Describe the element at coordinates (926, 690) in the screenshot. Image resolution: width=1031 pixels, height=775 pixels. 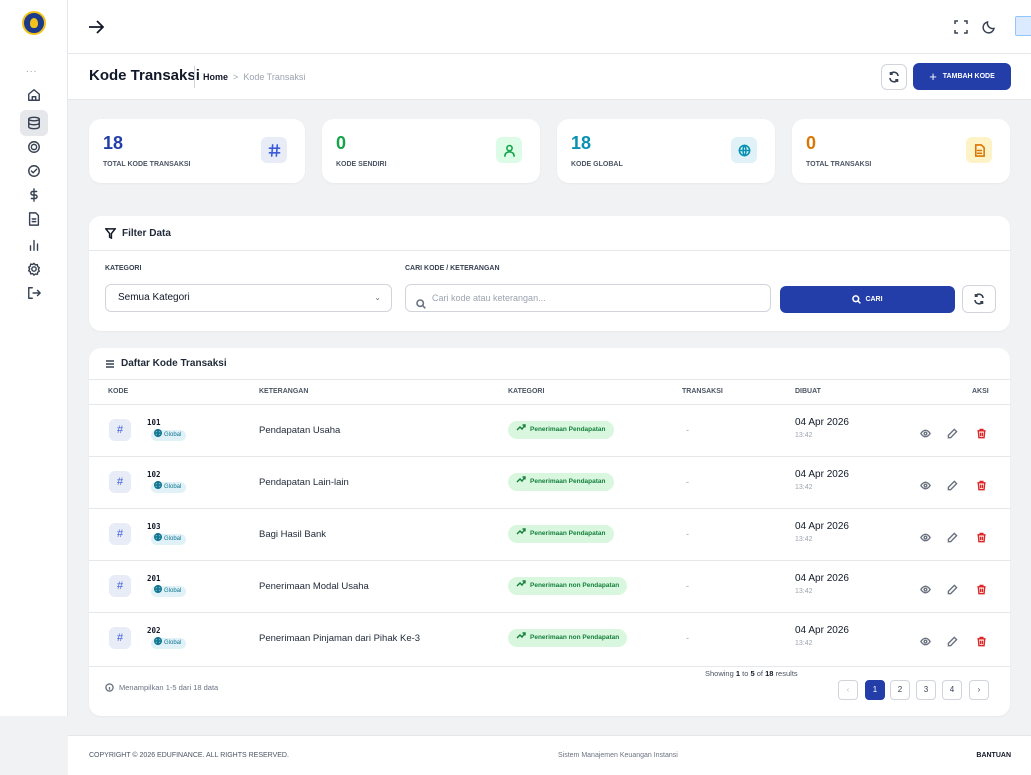
I see `page-3-button: 3` at that location.